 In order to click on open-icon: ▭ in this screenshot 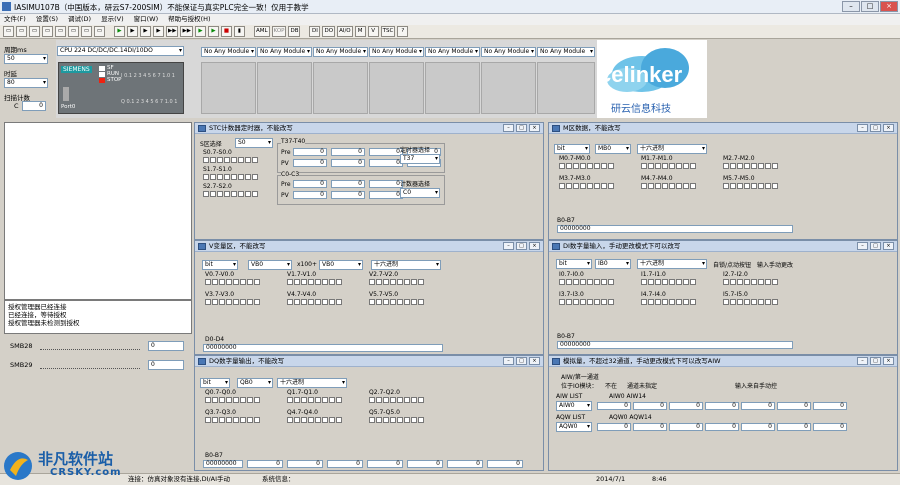, I will do `click(8, 31)`.